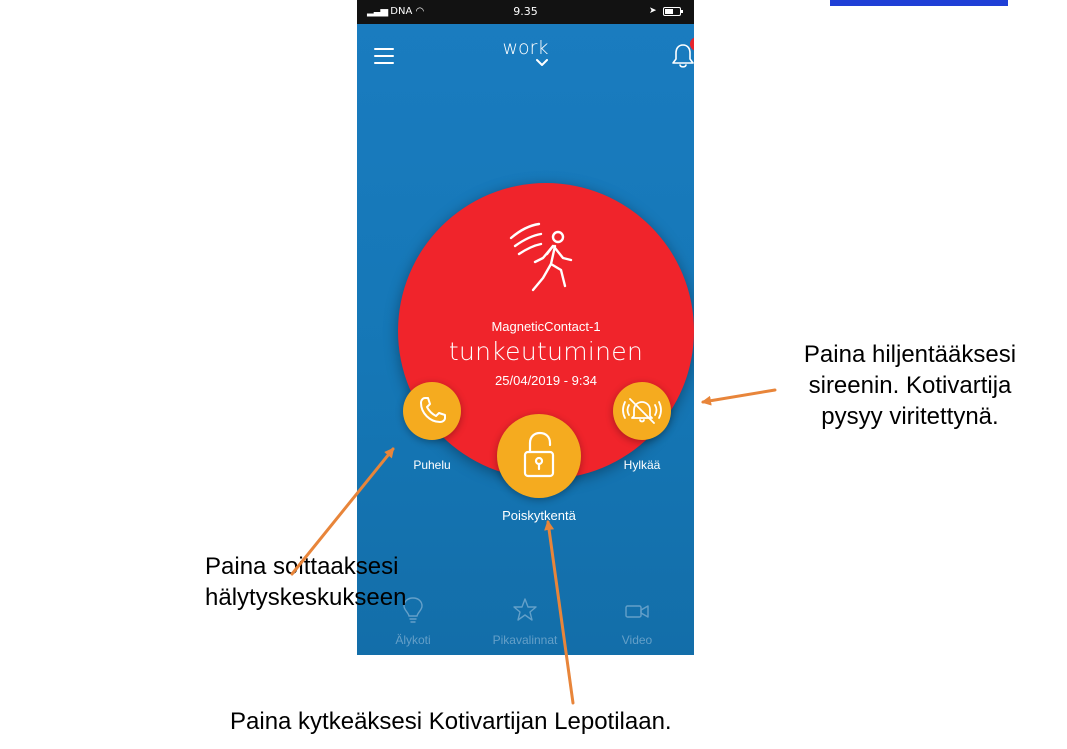  What do you see at coordinates (413, 640) in the screenshot?
I see `nav-label: Älykoti` at bounding box center [413, 640].